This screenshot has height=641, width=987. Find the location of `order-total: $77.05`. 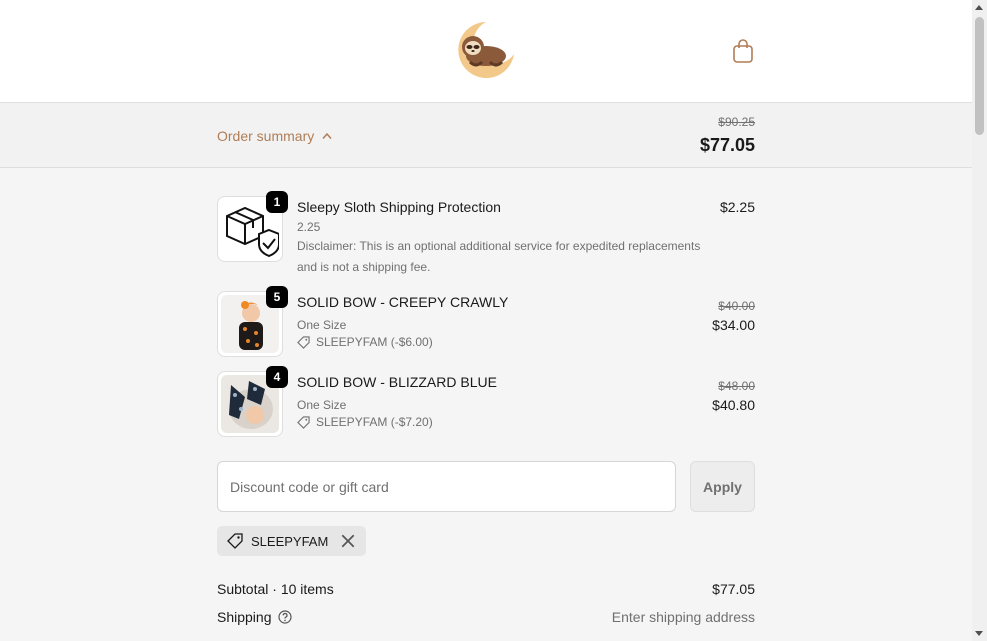

order-total: $77.05 is located at coordinates (727, 145).